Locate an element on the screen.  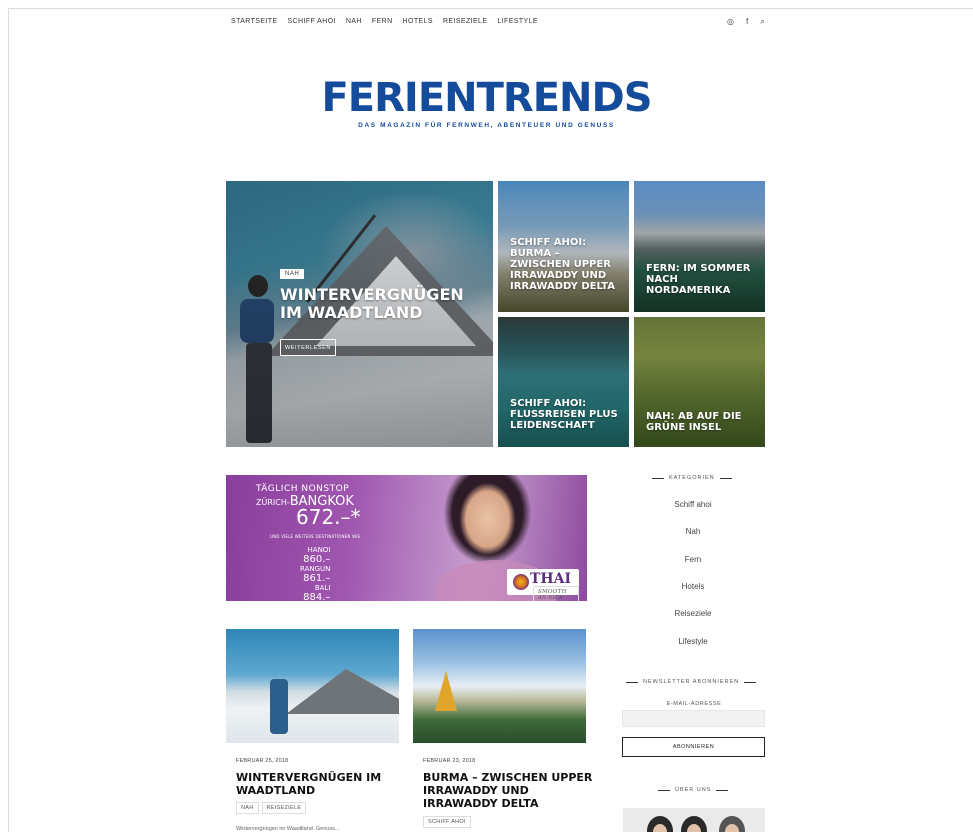
post-tags: SCHIFF AHOI is located at coordinates (447, 822).